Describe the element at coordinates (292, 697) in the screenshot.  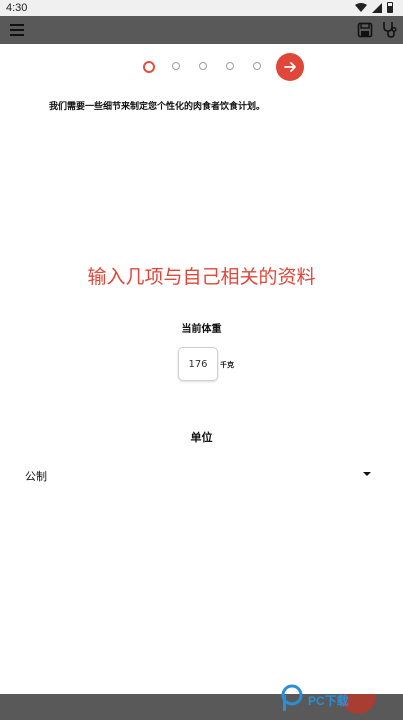
I see `watermark-logo-icon` at that location.